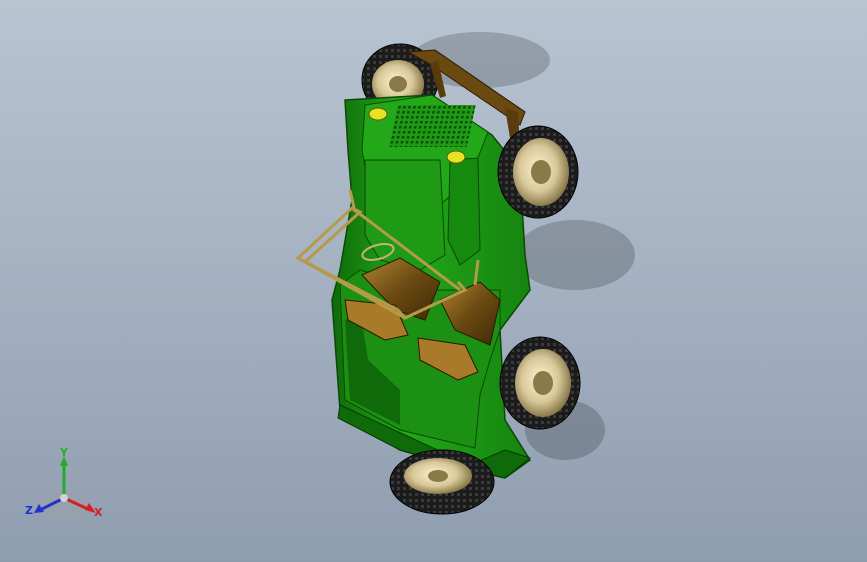 Image resolution: width=867 pixels, height=562 pixels. I want to click on triad-y-axis, so click(64, 477).